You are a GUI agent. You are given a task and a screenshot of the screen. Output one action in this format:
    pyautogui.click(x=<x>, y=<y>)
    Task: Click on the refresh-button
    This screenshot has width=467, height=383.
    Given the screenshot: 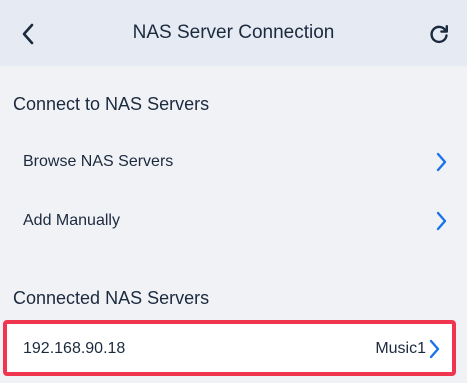 What is the action you would take?
    pyautogui.click(x=439, y=34)
    